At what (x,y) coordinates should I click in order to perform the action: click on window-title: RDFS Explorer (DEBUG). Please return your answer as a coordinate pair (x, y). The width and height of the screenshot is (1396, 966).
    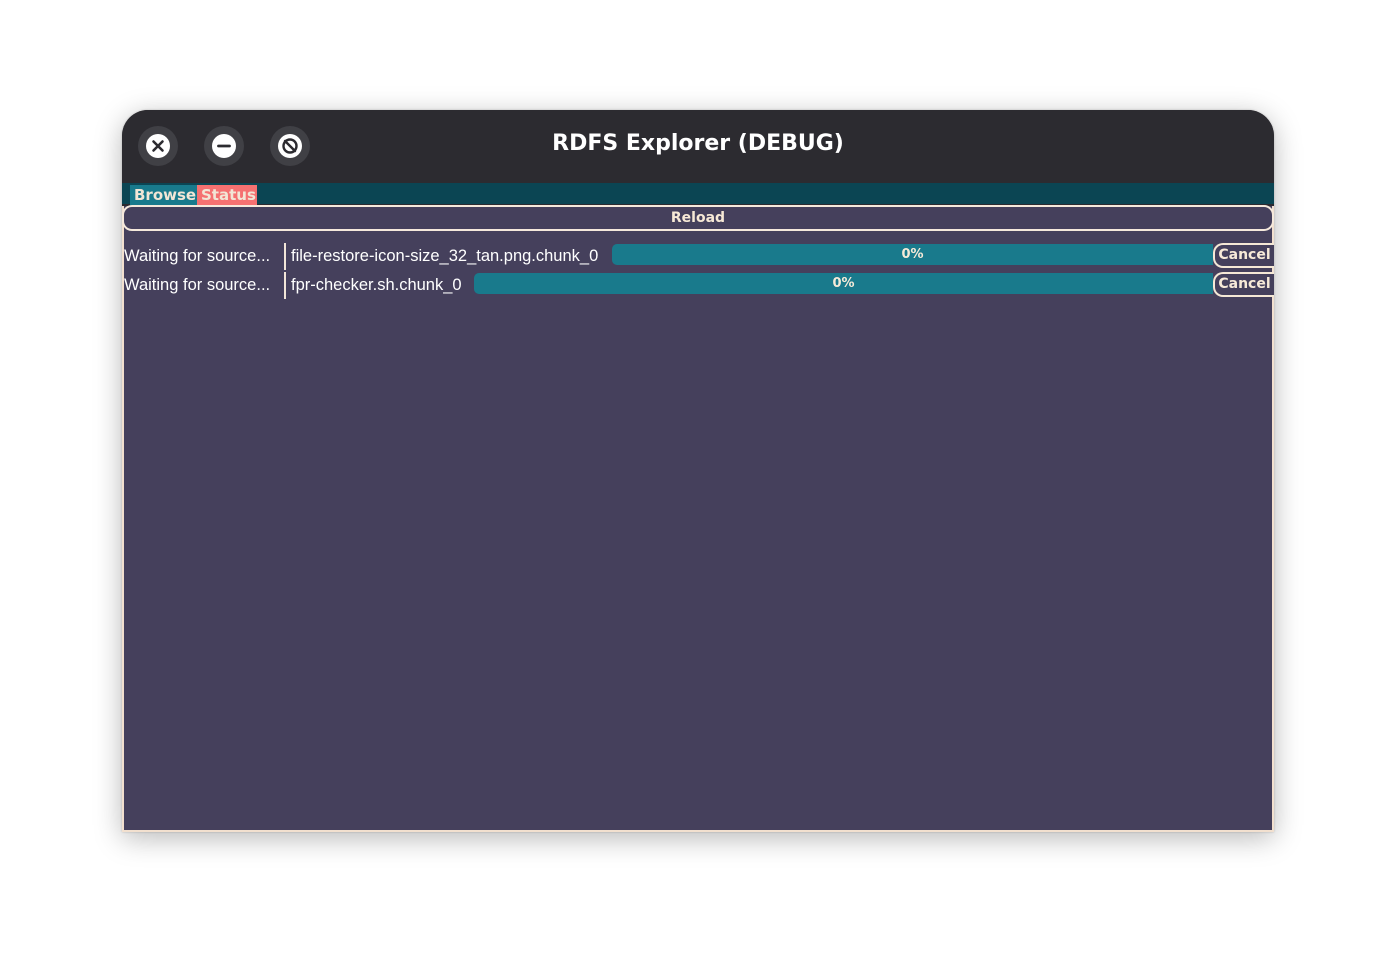
    Looking at the image, I should click on (698, 143).